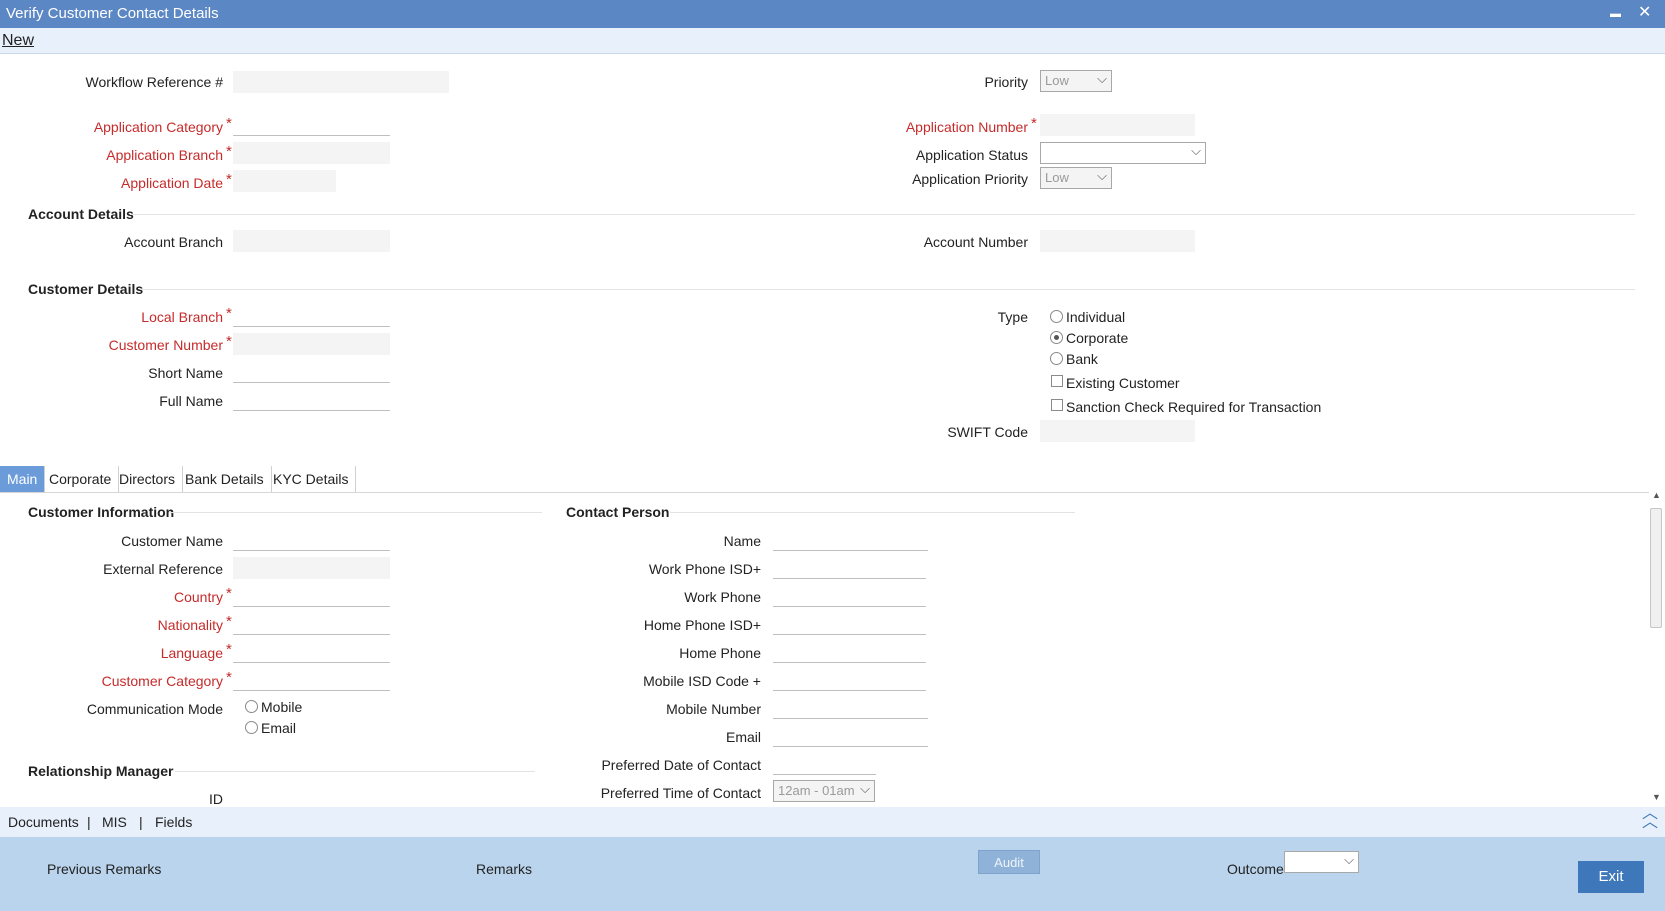 This screenshot has width=1665, height=911. Describe the element at coordinates (284, 181) in the screenshot. I see `application-date-field` at that location.